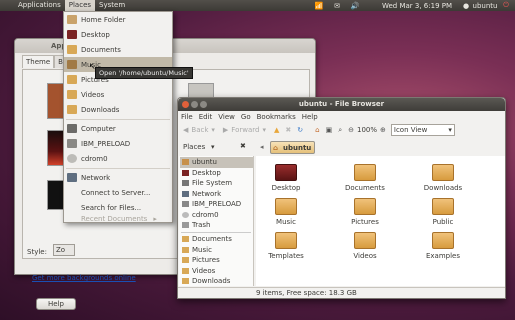  What do you see at coordinates (187, 117) in the screenshot?
I see `menu-file: File` at bounding box center [187, 117].